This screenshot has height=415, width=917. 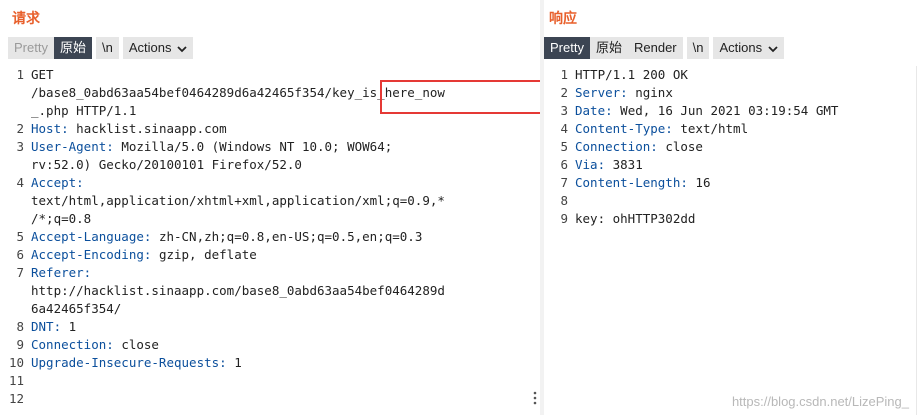 What do you see at coordinates (730, 165) in the screenshot?
I see `code-line: 6 Via: 3831` at bounding box center [730, 165].